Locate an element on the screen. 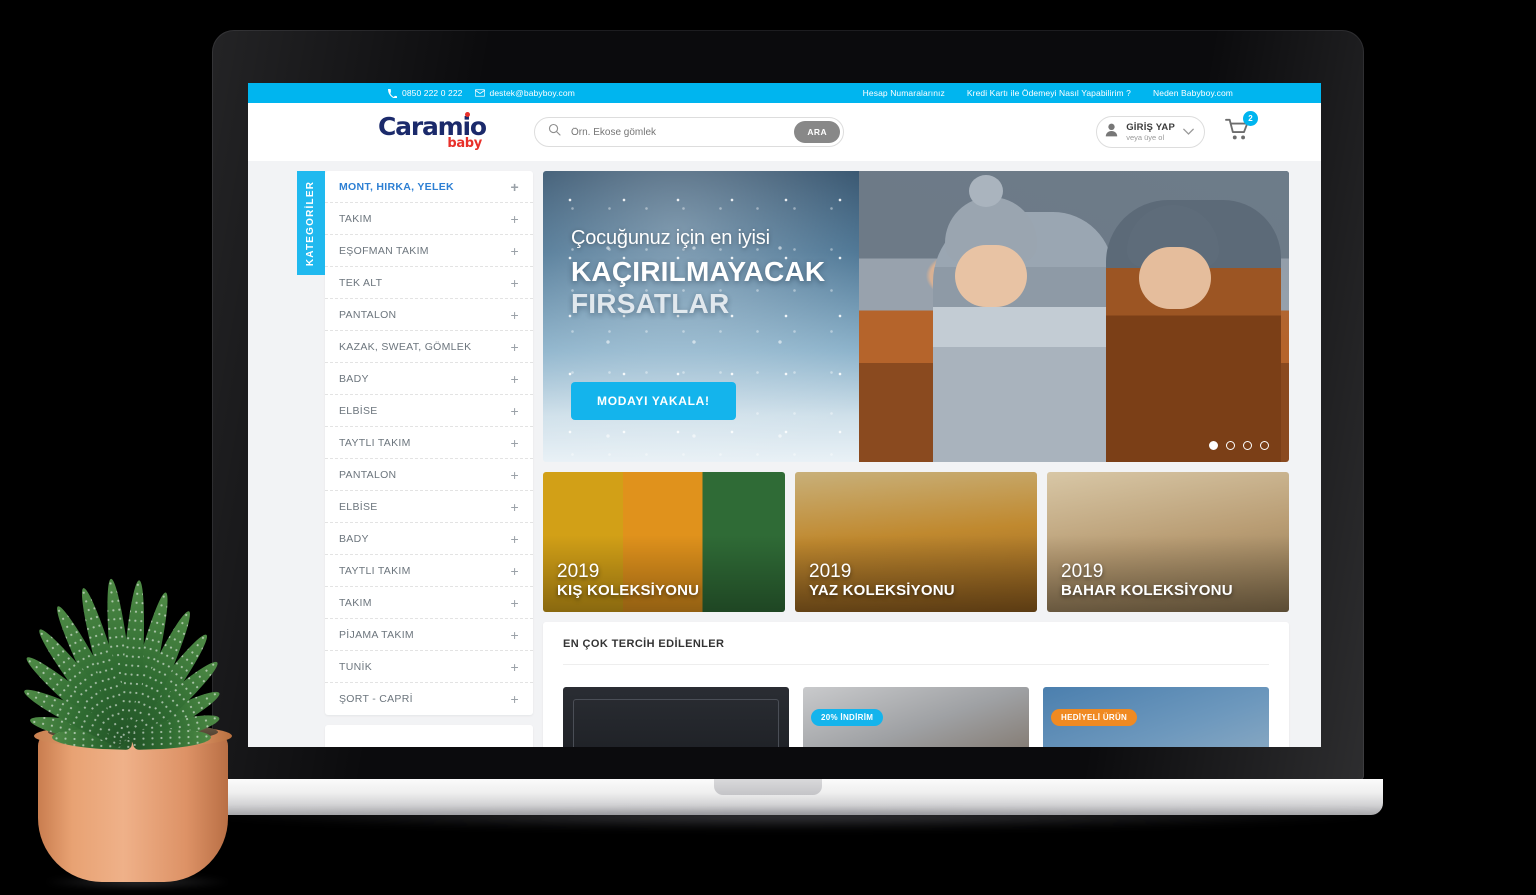 The image size is (1536, 895). product-card: HEDİYELİ ÜRÜN is located at coordinates (1156, 717).